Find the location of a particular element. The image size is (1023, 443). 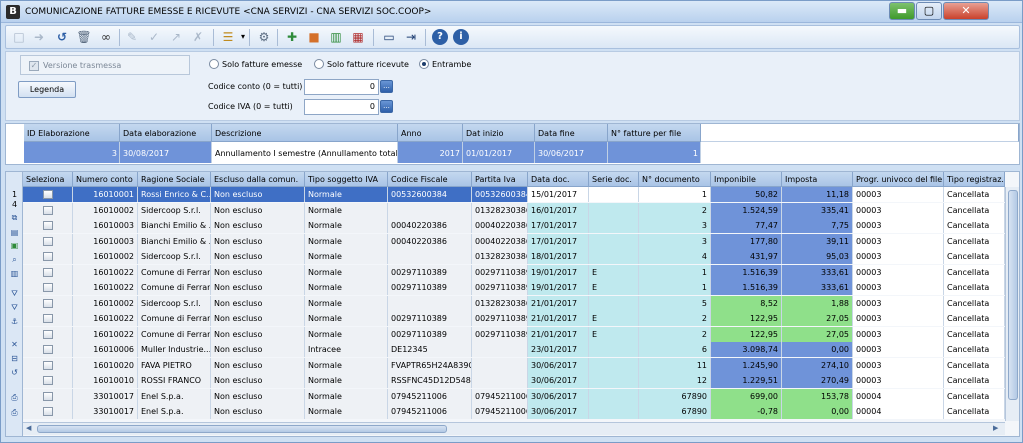

maximize-button: ▢ is located at coordinates (929, 11).